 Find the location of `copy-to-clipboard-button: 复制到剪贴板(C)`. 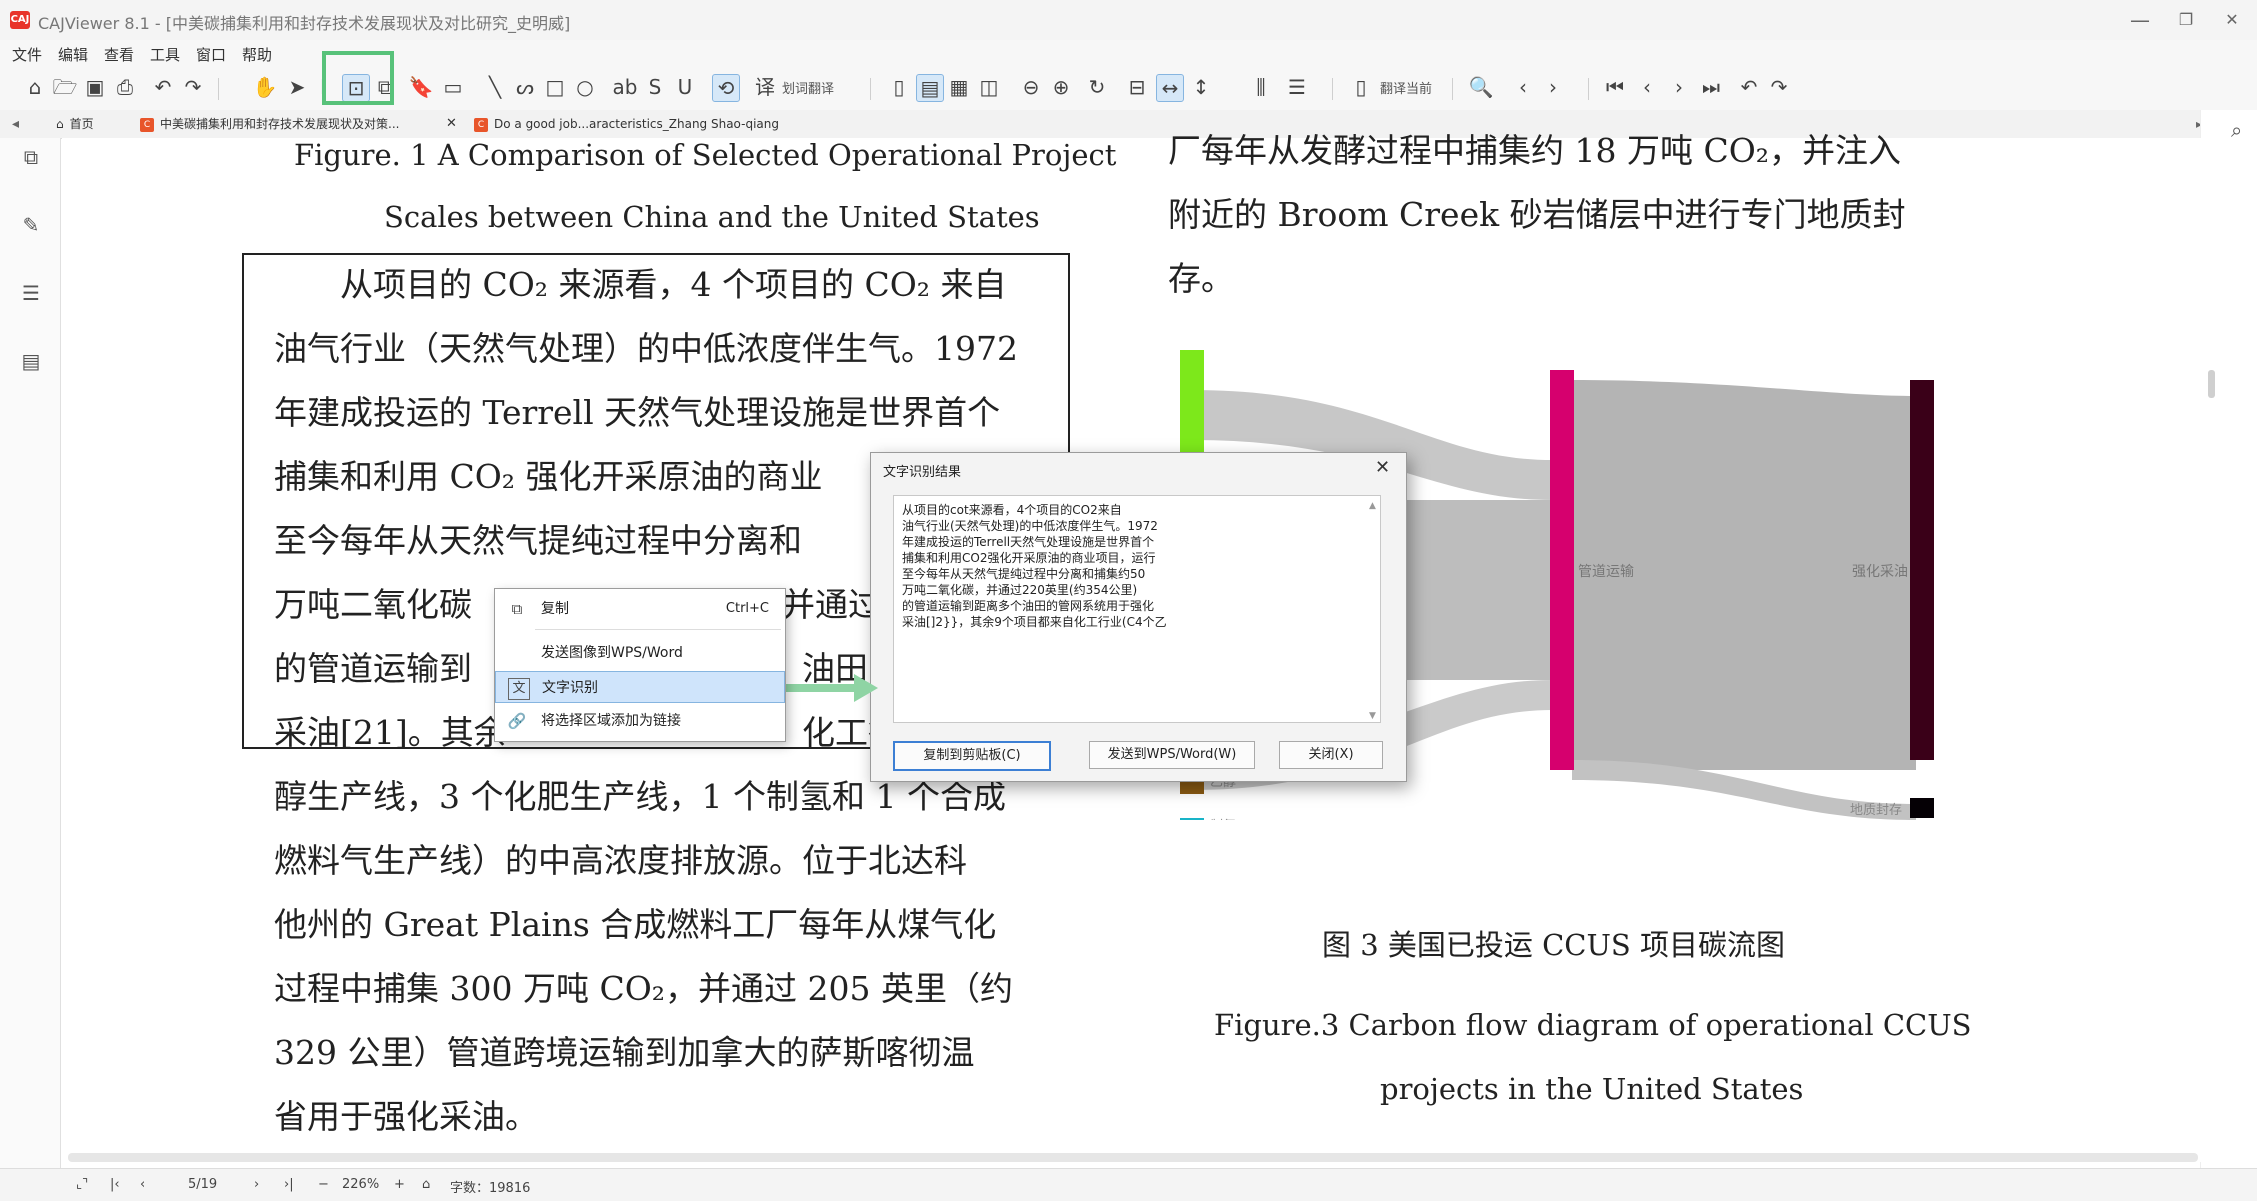

copy-to-clipboard-button: 复制到剪贴板(C) is located at coordinates (972, 756).